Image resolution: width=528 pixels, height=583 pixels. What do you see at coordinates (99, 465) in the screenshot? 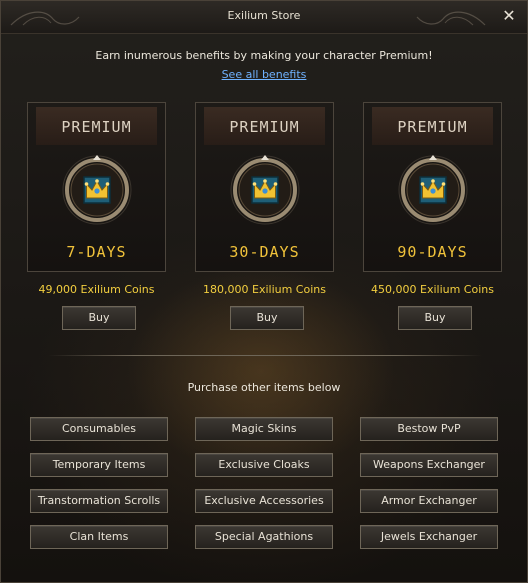
I see `category-button-temporary-items: Temporary Items` at bounding box center [99, 465].